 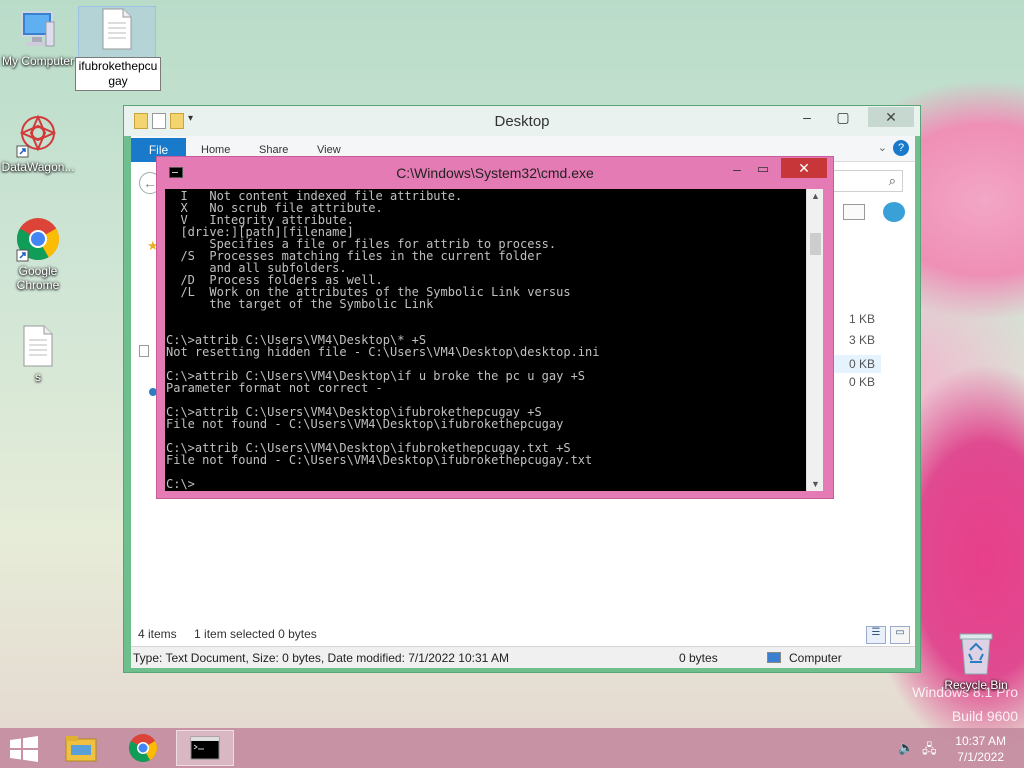 I want to click on details-location: Computer, so click(x=815, y=658).